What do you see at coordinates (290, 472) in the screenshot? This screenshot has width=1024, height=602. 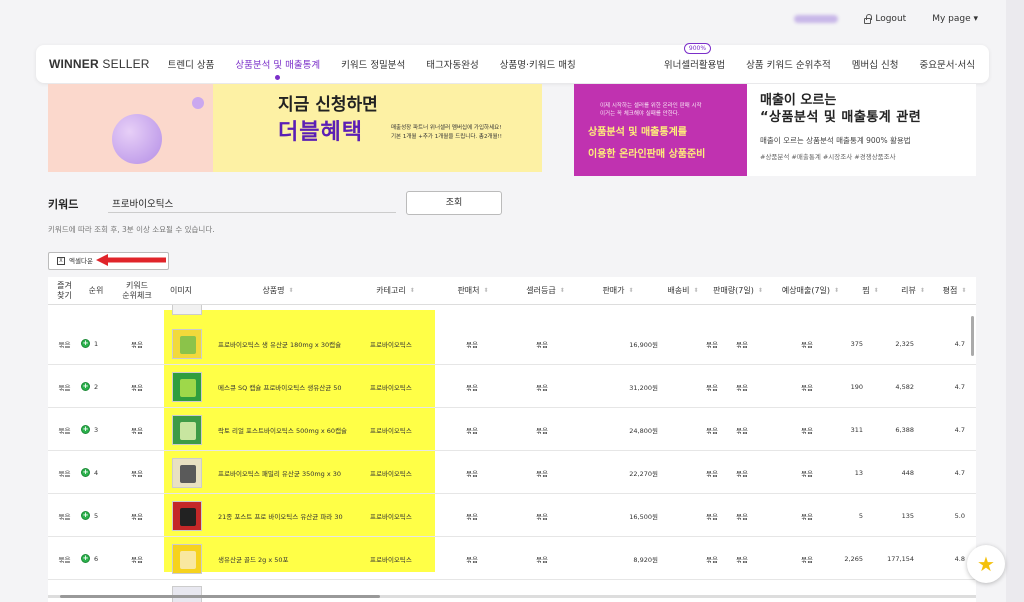 I see `cell-name: 프로바이오틱스 패밀리 유산균 350mg x 30` at bounding box center [290, 472].